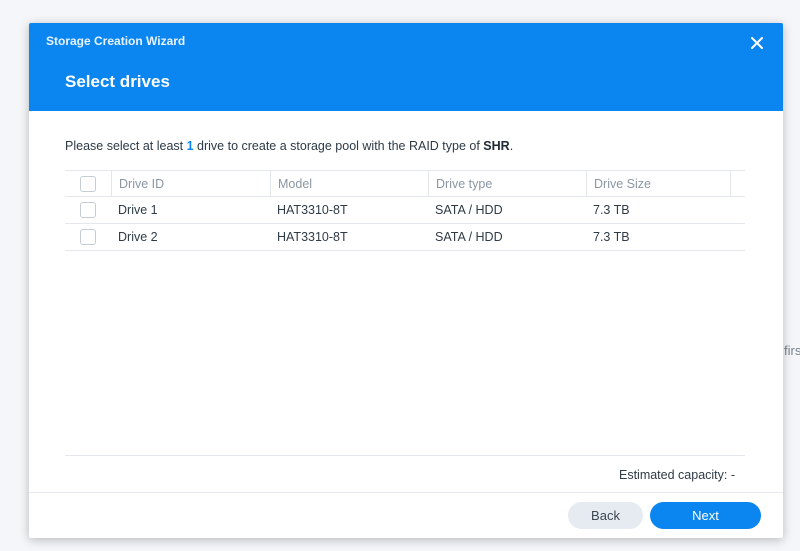  What do you see at coordinates (116, 41) in the screenshot?
I see `wizard-title: Storage Creation Wizard` at bounding box center [116, 41].